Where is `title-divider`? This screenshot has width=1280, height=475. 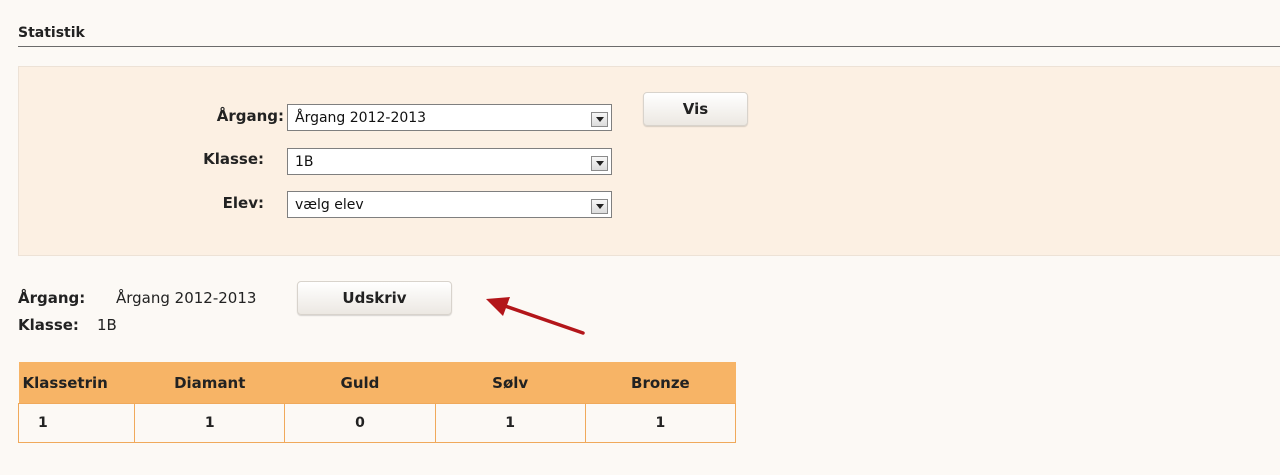 title-divider is located at coordinates (649, 46).